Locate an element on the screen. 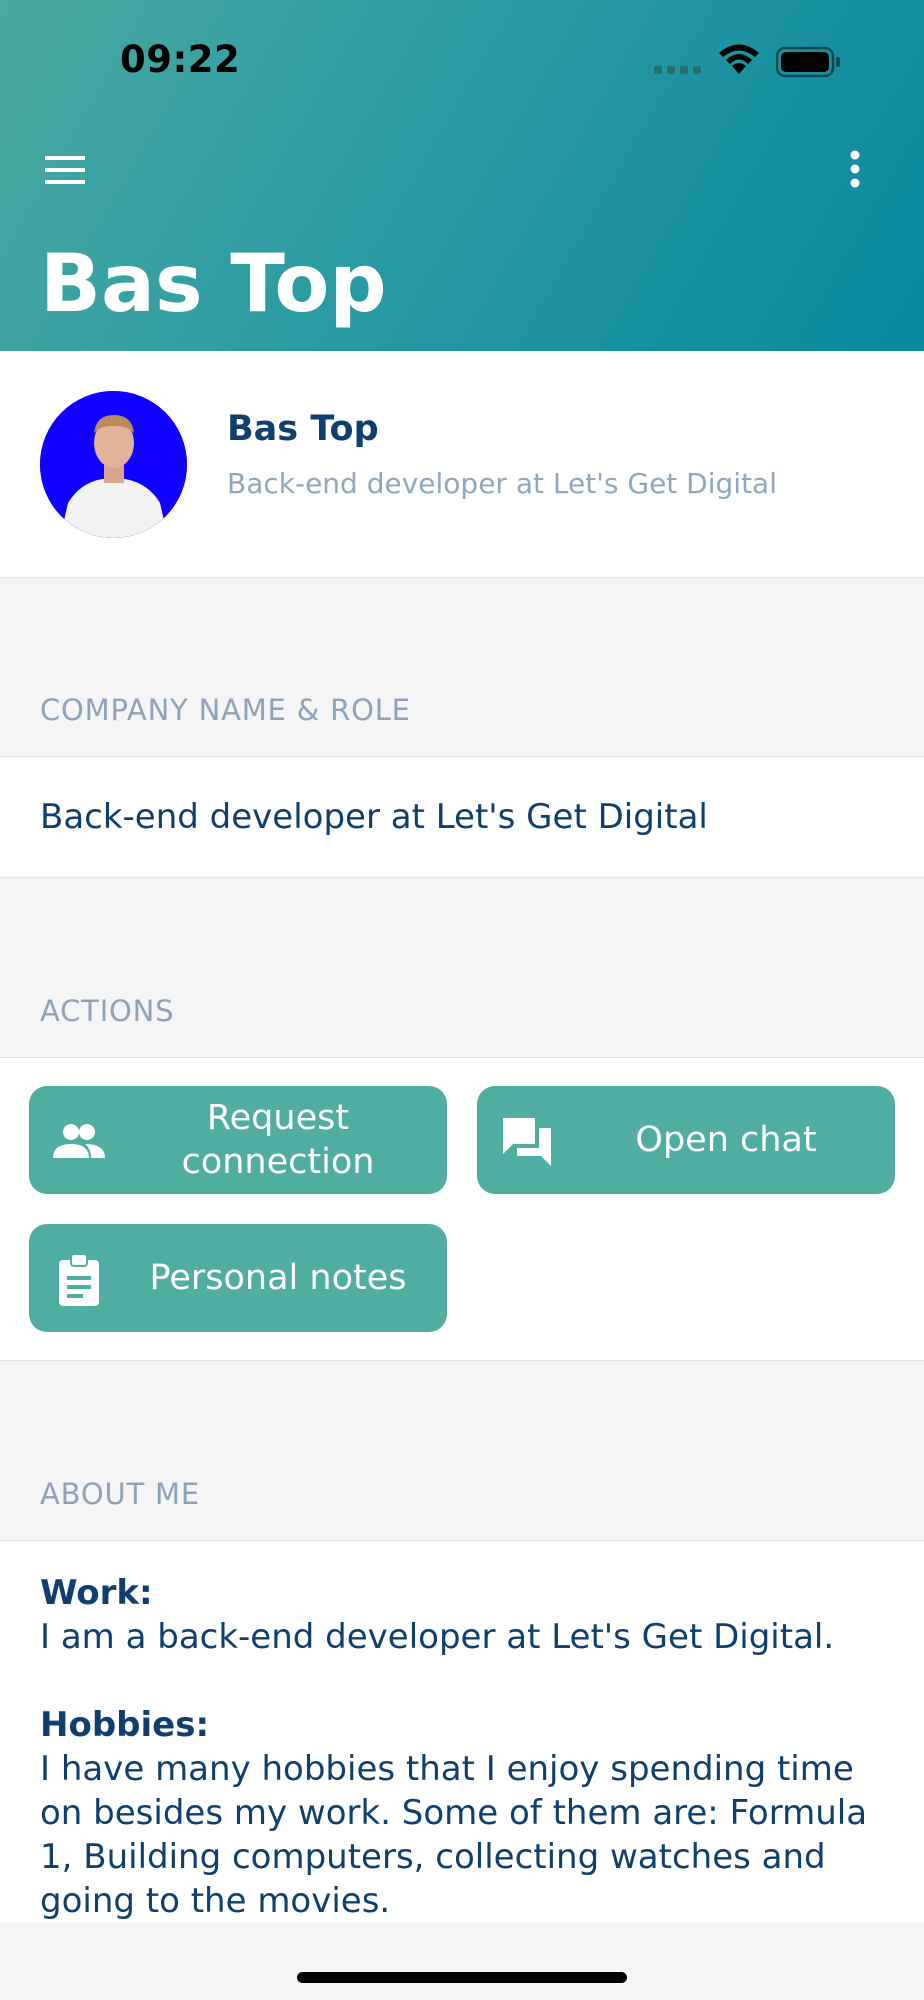 This screenshot has height=2000, width=924. section-label-actions: ACTIONS is located at coordinates (107, 1011).